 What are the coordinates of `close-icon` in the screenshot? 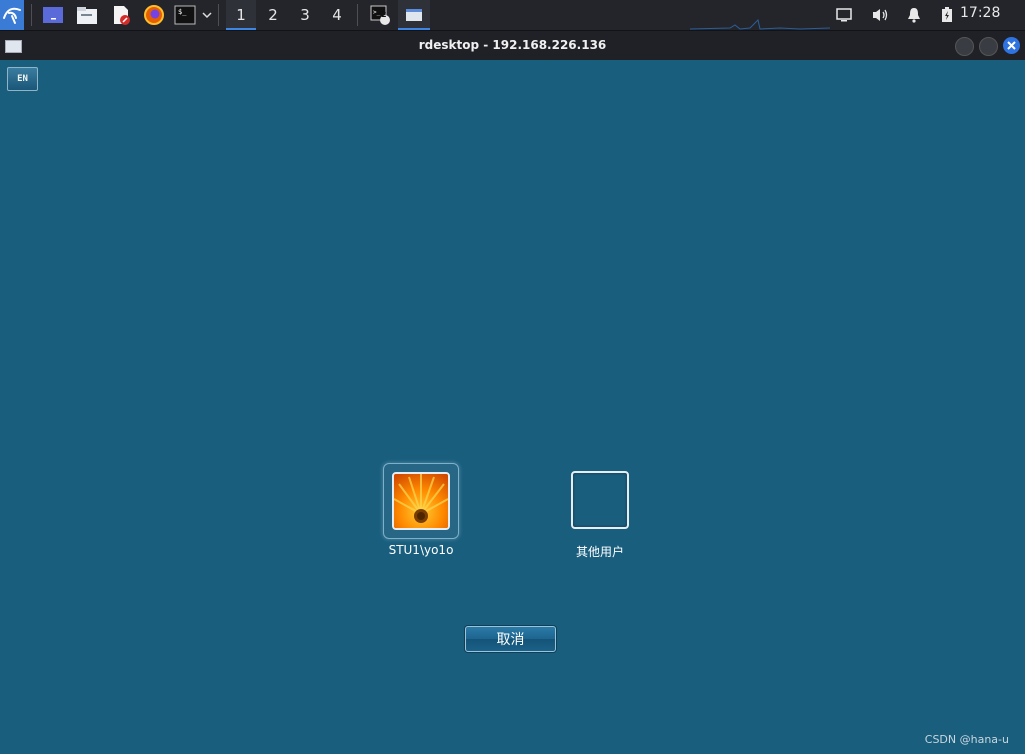 It's located at (1011, 45).